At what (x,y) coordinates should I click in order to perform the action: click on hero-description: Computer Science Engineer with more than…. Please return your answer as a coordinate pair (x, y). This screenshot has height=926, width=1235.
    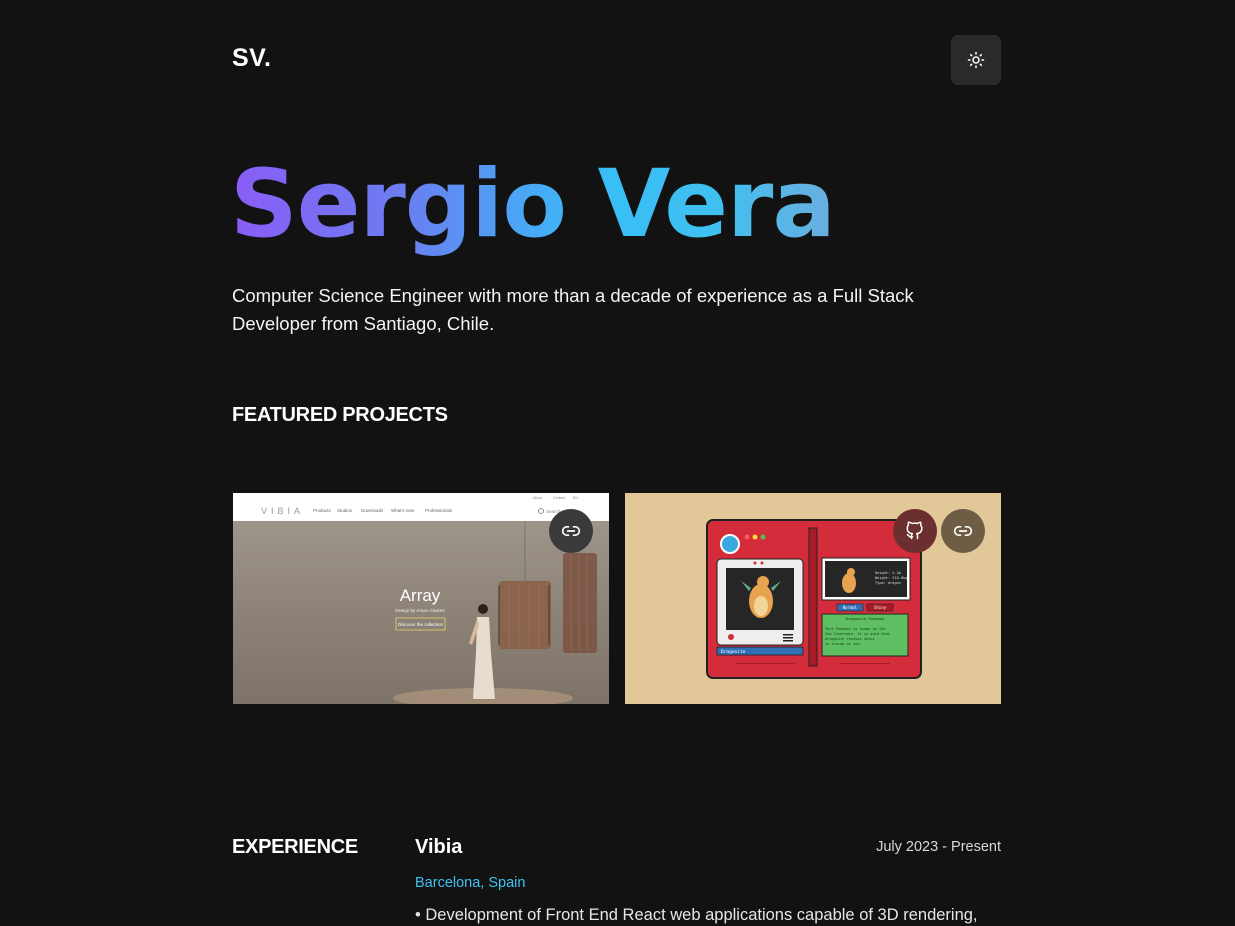
    Looking at the image, I should click on (573, 309).